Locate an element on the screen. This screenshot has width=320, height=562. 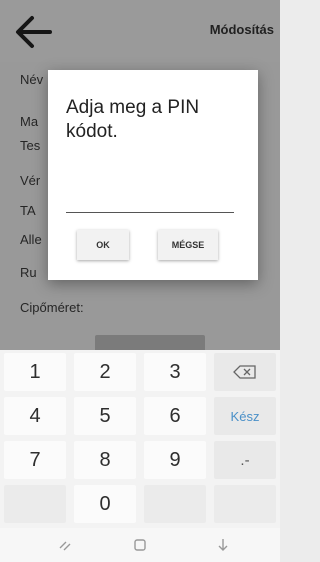
recent-apps-icon is located at coordinates (65, 545).